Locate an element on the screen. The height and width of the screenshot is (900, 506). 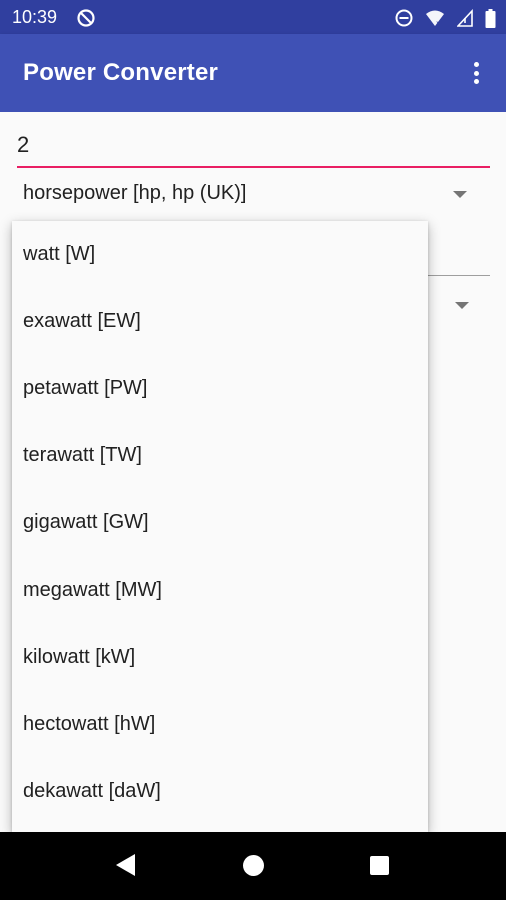
dropdown-item-label: megawatt [MW] is located at coordinates (92, 590).